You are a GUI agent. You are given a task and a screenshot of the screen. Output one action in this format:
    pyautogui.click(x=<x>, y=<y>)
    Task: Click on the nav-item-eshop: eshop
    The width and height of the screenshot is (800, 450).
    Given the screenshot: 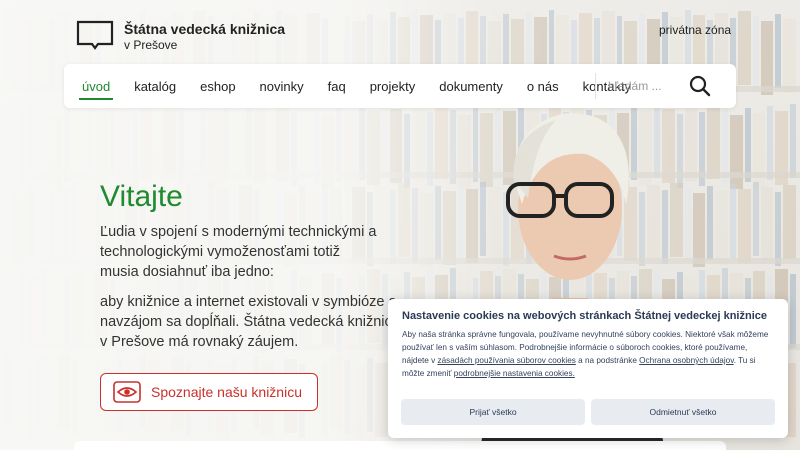 What is the action you would take?
    pyautogui.click(x=217, y=86)
    